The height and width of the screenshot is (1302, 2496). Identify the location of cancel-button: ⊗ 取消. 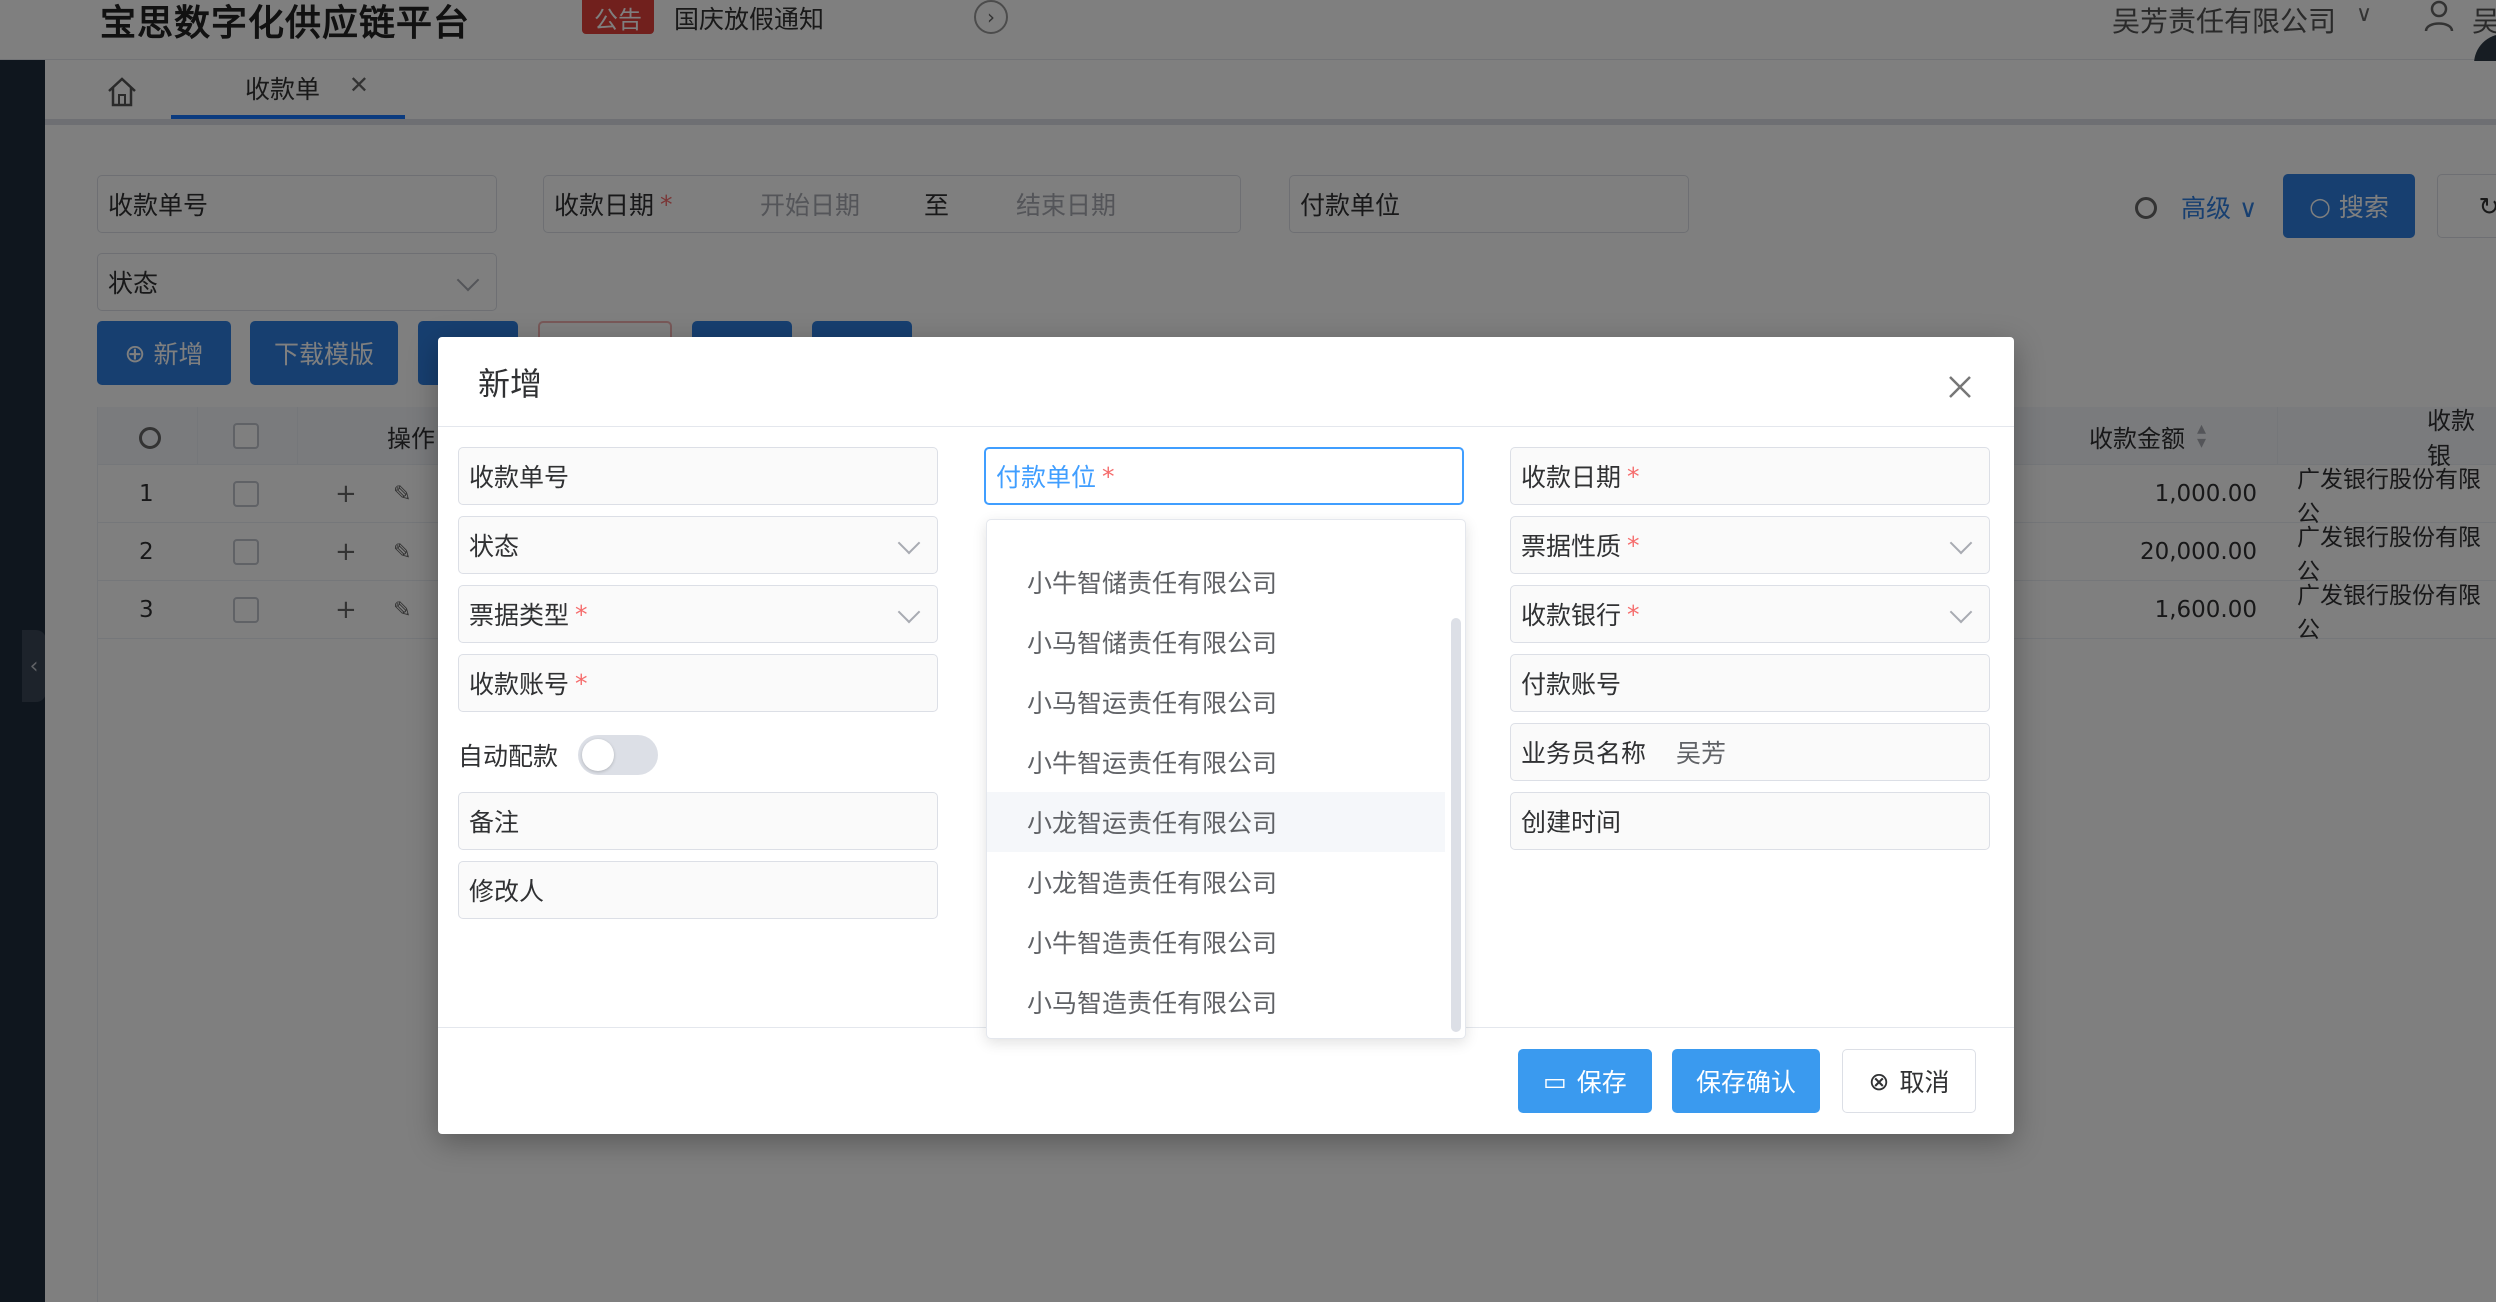
(1909, 1081).